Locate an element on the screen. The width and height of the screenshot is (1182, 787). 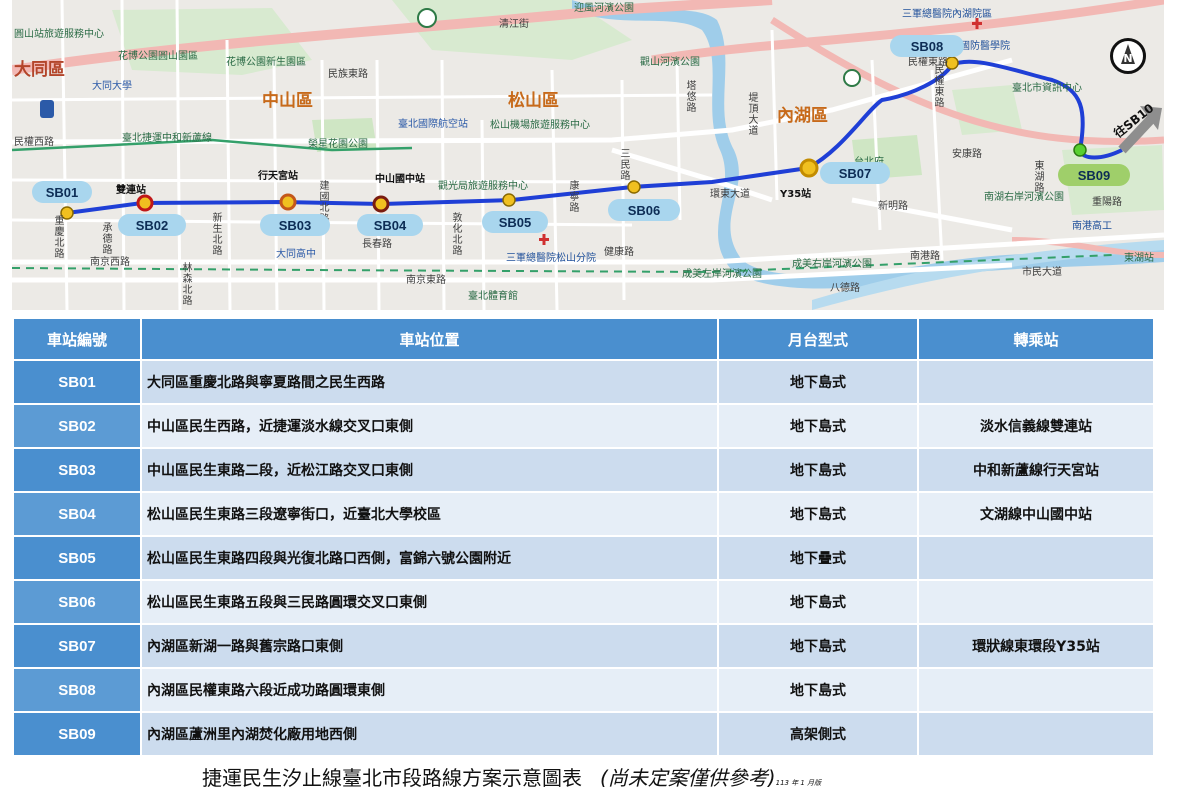
table-row: SB02 中山區民生西路，近捷運淡水線交叉口東側 地下島式 淡水信義線雙連站 is located at coordinates (583, 426).